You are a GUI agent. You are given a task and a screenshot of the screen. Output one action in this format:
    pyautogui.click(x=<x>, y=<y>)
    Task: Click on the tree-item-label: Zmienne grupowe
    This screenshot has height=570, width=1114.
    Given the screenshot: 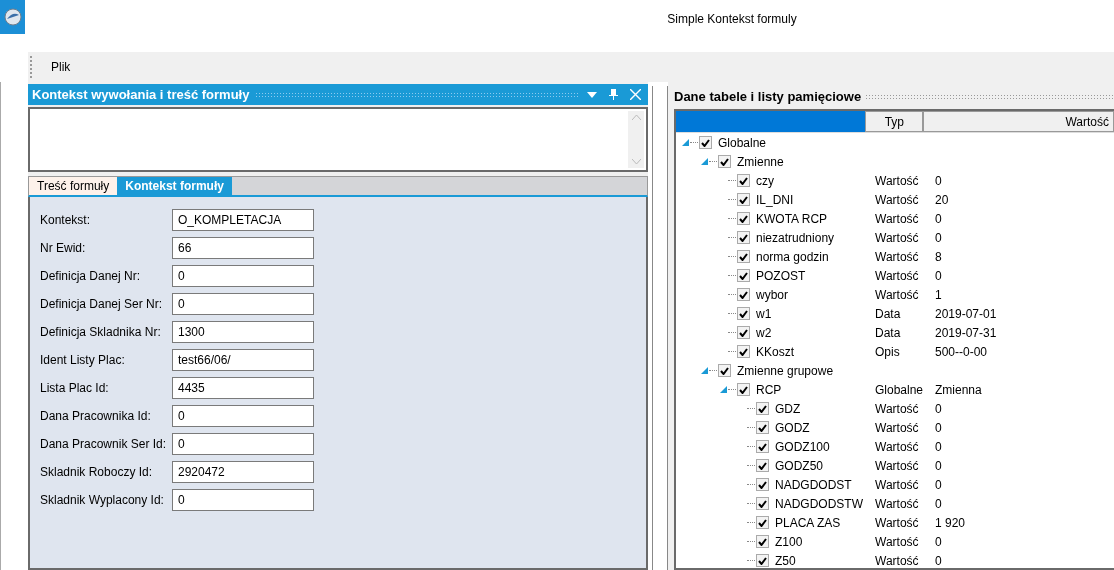 What is the action you would take?
    pyautogui.click(x=785, y=370)
    